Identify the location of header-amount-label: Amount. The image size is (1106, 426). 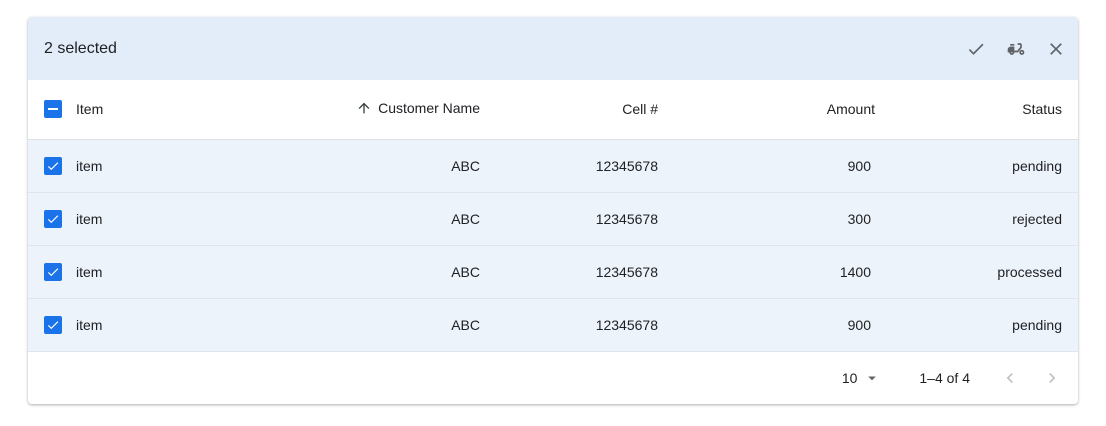
(850, 109).